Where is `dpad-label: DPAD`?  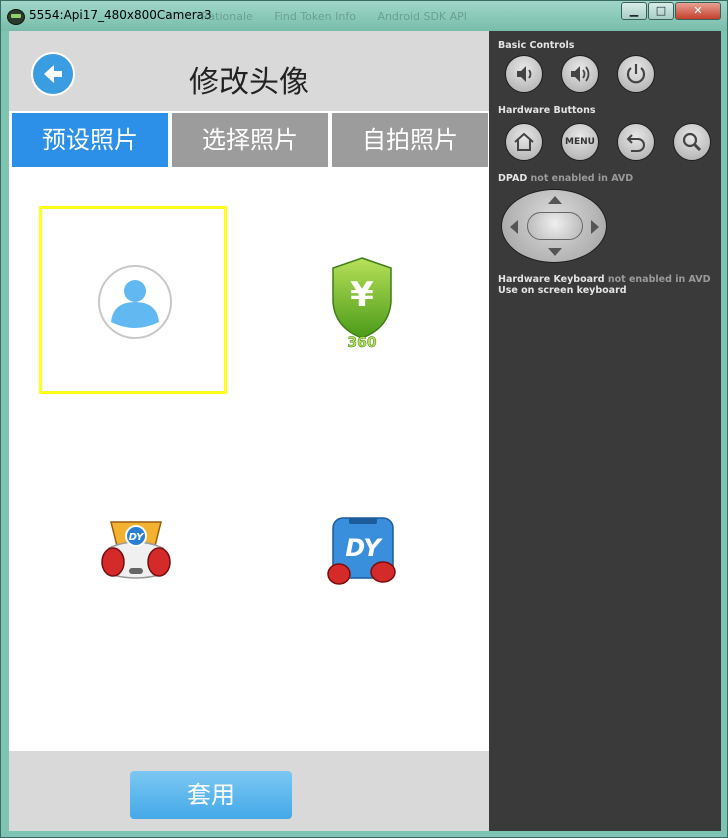 dpad-label: DPAD is located at coordinates (513, 178).